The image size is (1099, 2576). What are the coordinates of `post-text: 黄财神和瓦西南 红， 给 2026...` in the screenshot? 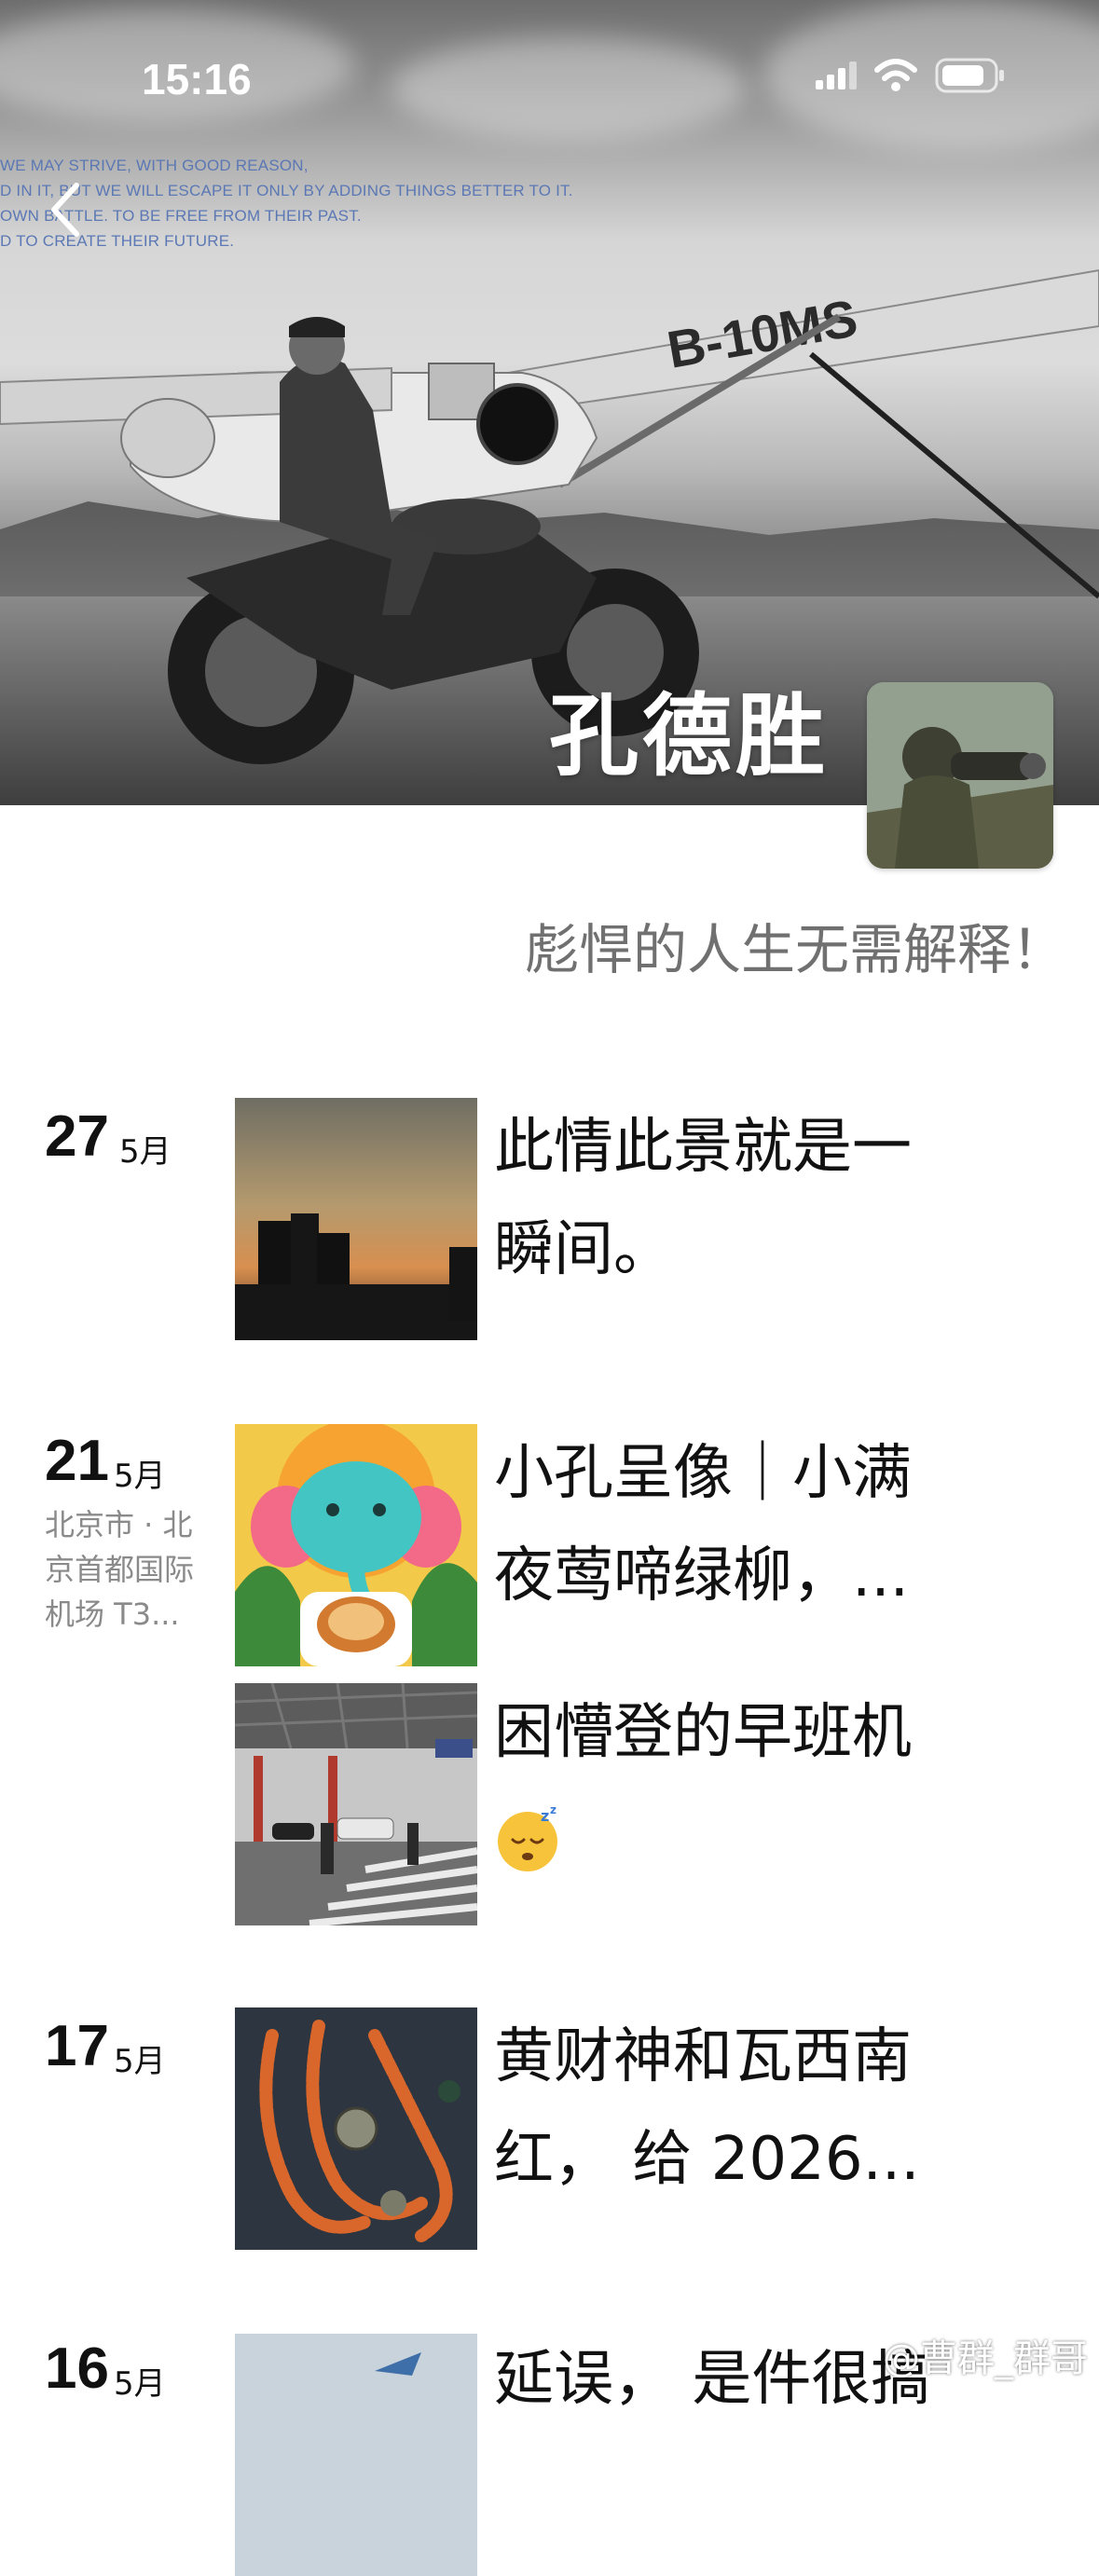 It's located at (707, 2108).